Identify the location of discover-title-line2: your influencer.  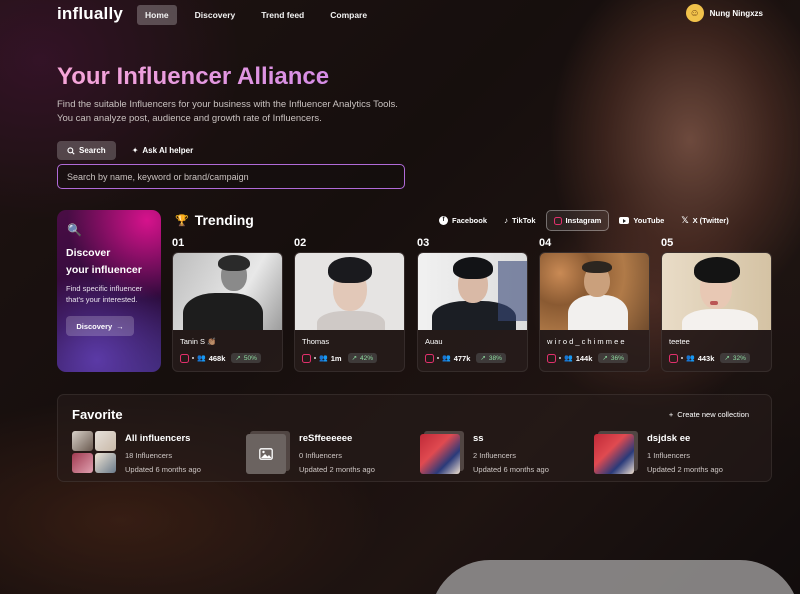
(104, 270).